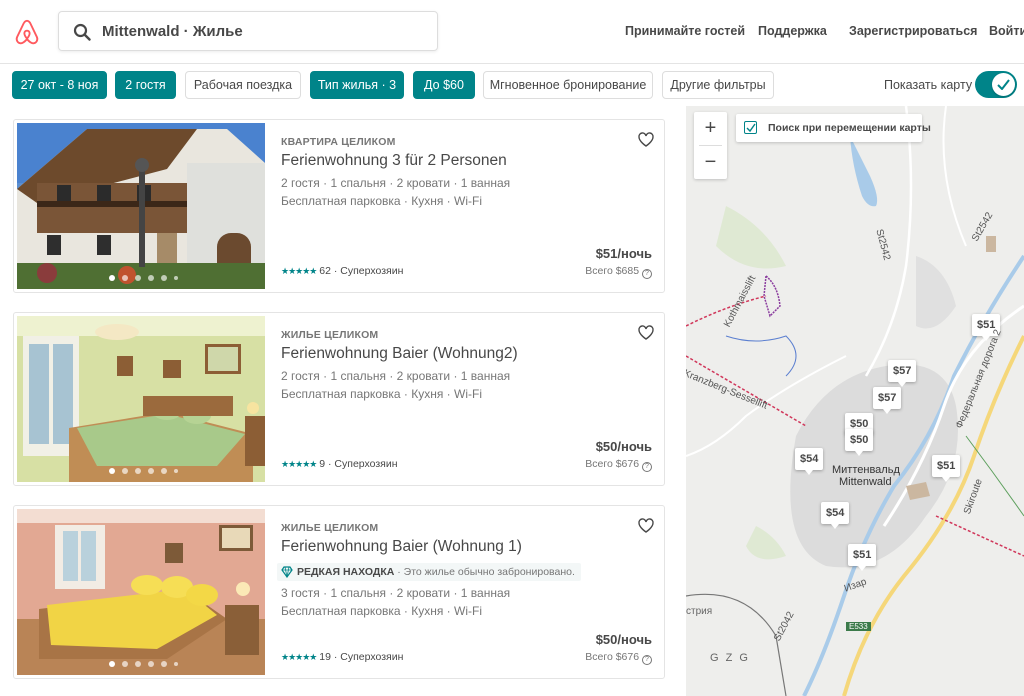 This screenshot has width=1024, height=696. I want to click on map-label-e-road: E533, so click(858, 626).